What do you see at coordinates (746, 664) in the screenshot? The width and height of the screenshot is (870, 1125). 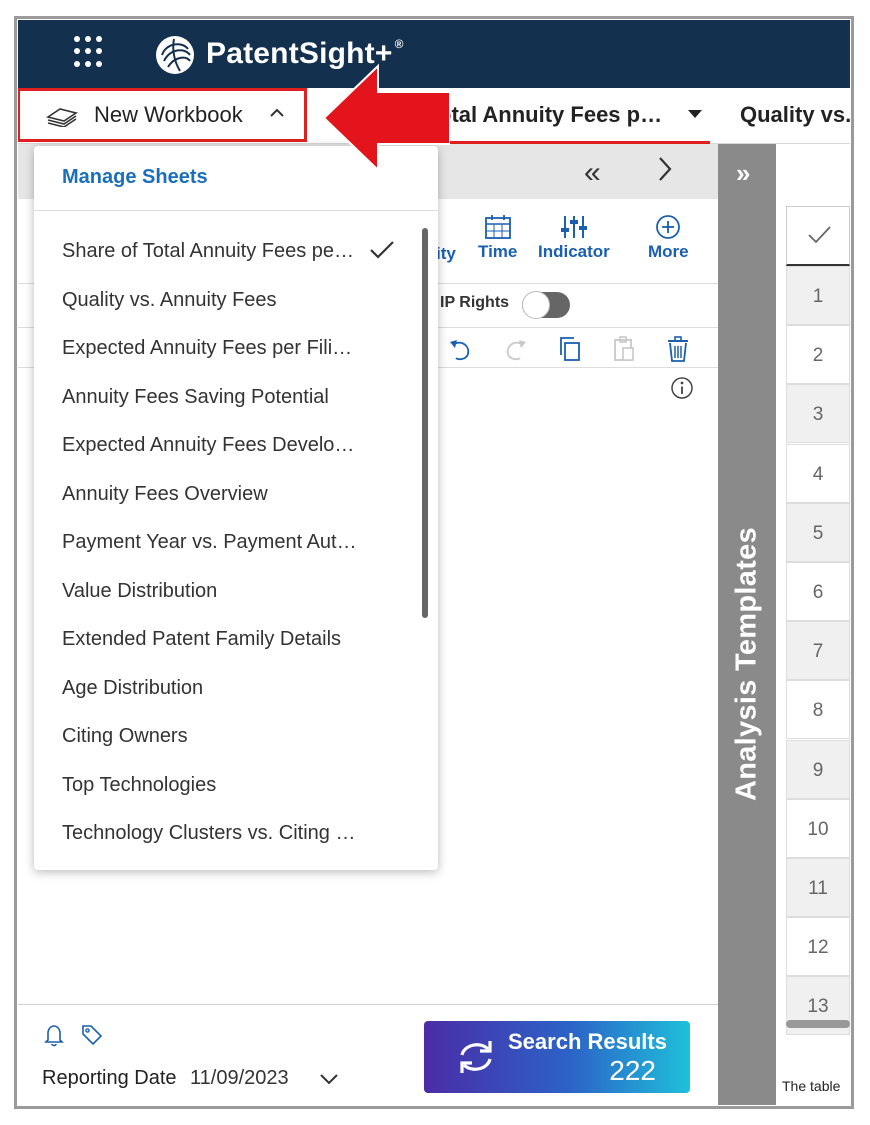 I see `analysis-templates-label: Analysis Templates` at bounding box center [746, 664].